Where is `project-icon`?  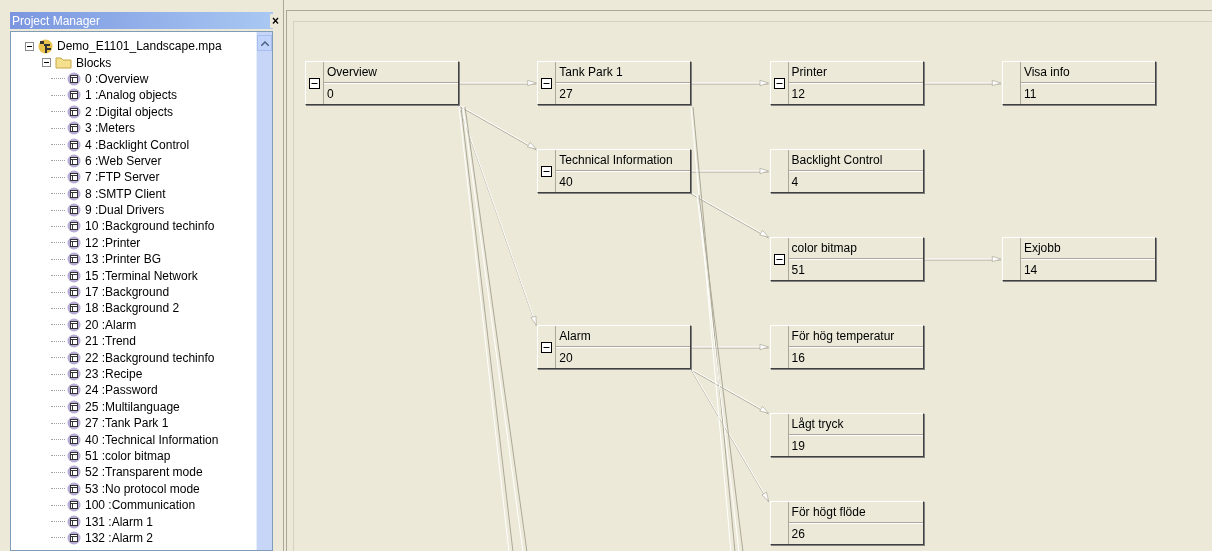 project-icon is located at coordinates (45, 46).